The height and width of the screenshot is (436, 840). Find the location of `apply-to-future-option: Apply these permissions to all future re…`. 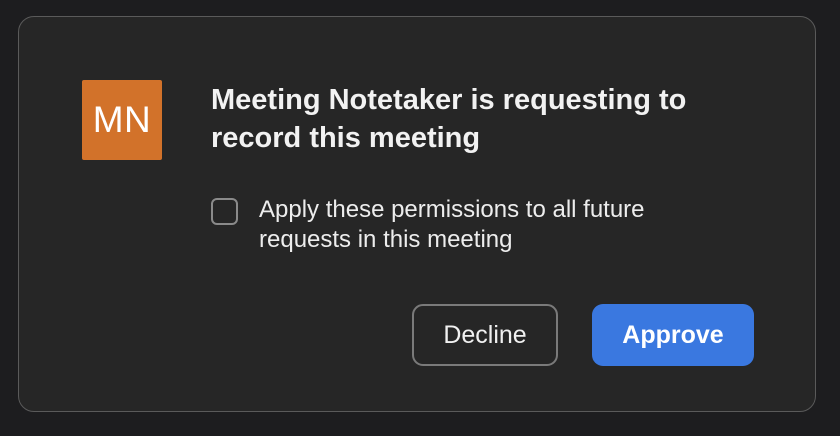

apply-to-future-option: Apply these permissions to all future re… is located at coordinates (481, 225).